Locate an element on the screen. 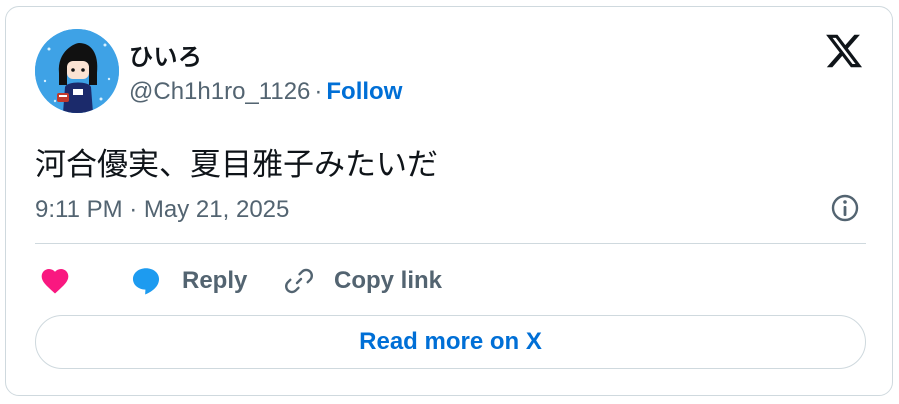  read-more-button: Read more on X is located at coordinates (450, 342).